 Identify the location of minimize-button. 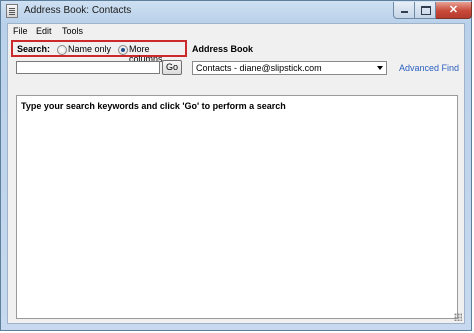
(404, 10).